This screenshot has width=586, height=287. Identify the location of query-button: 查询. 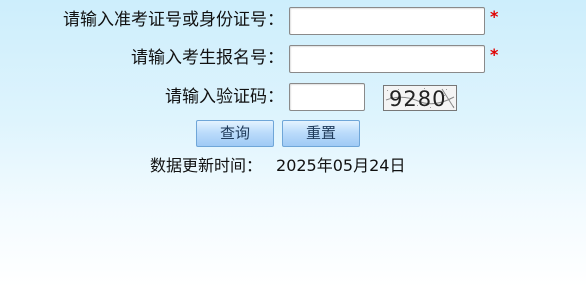
(235, 133).